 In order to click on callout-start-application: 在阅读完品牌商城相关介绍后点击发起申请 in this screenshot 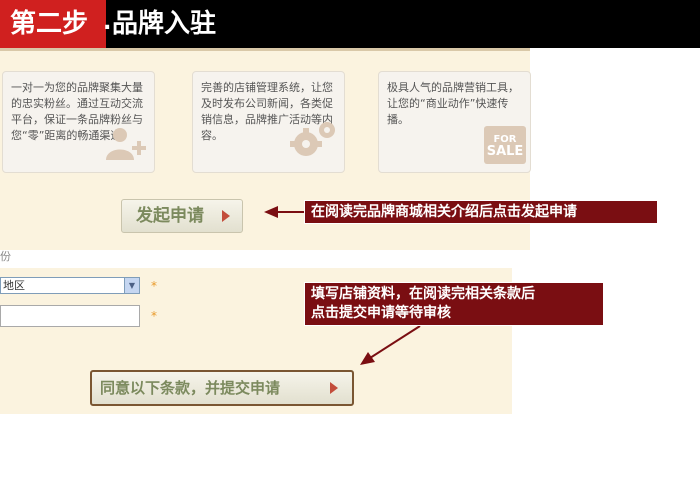, I will do `click(481, 212)`.